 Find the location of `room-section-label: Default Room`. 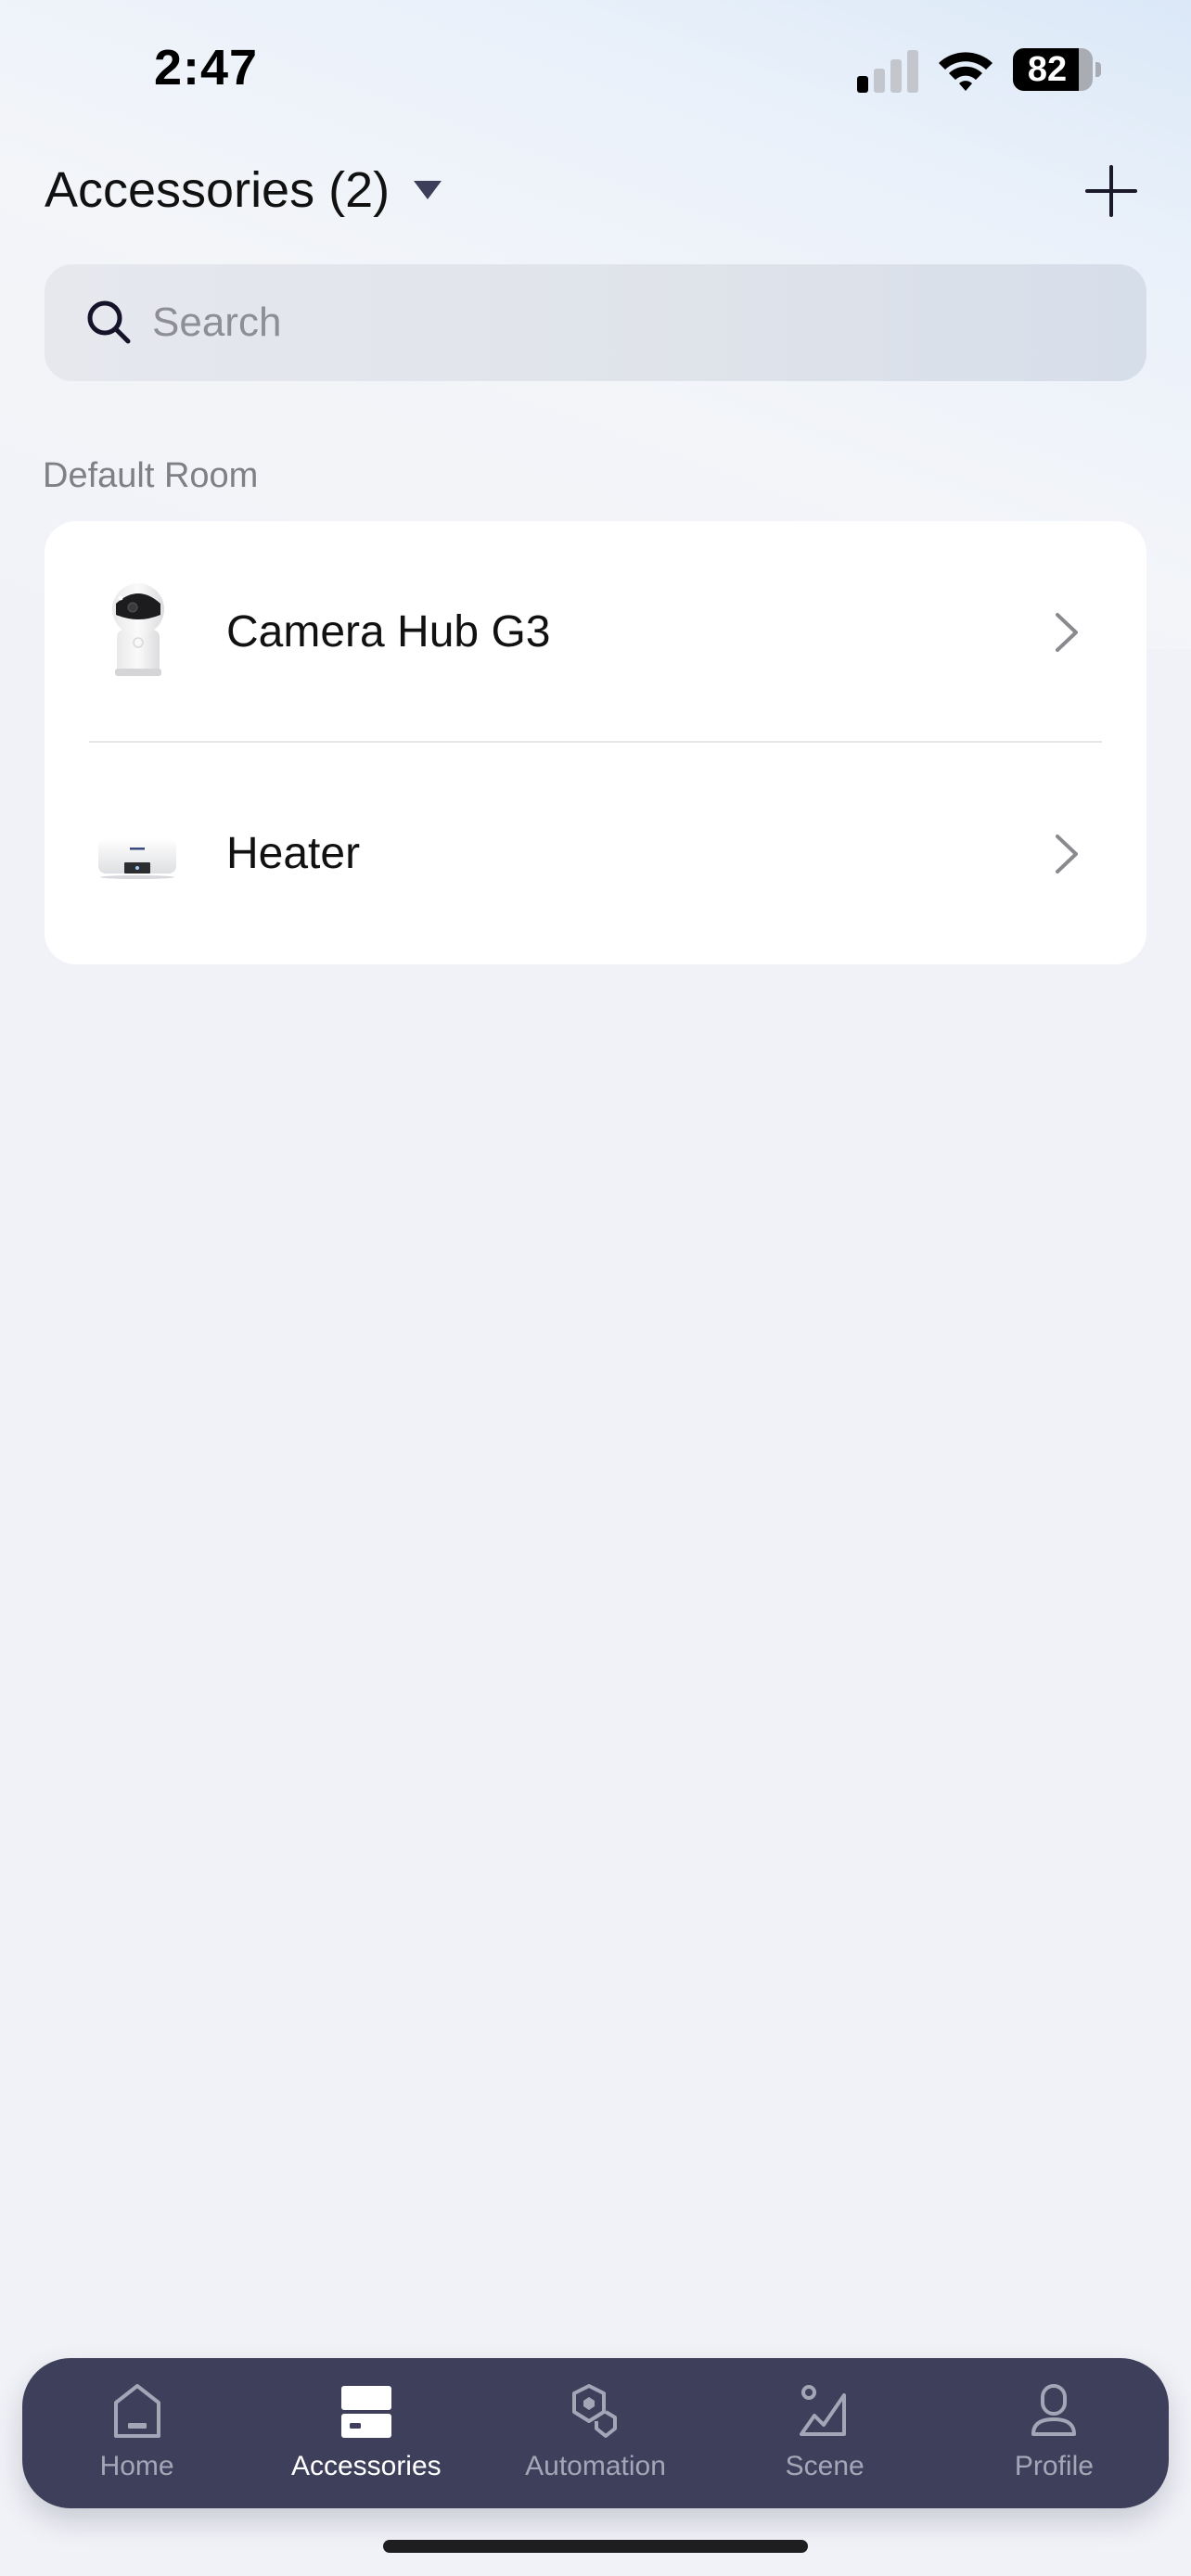

room-section-label: Default Room is located at coordinates (151, 475).